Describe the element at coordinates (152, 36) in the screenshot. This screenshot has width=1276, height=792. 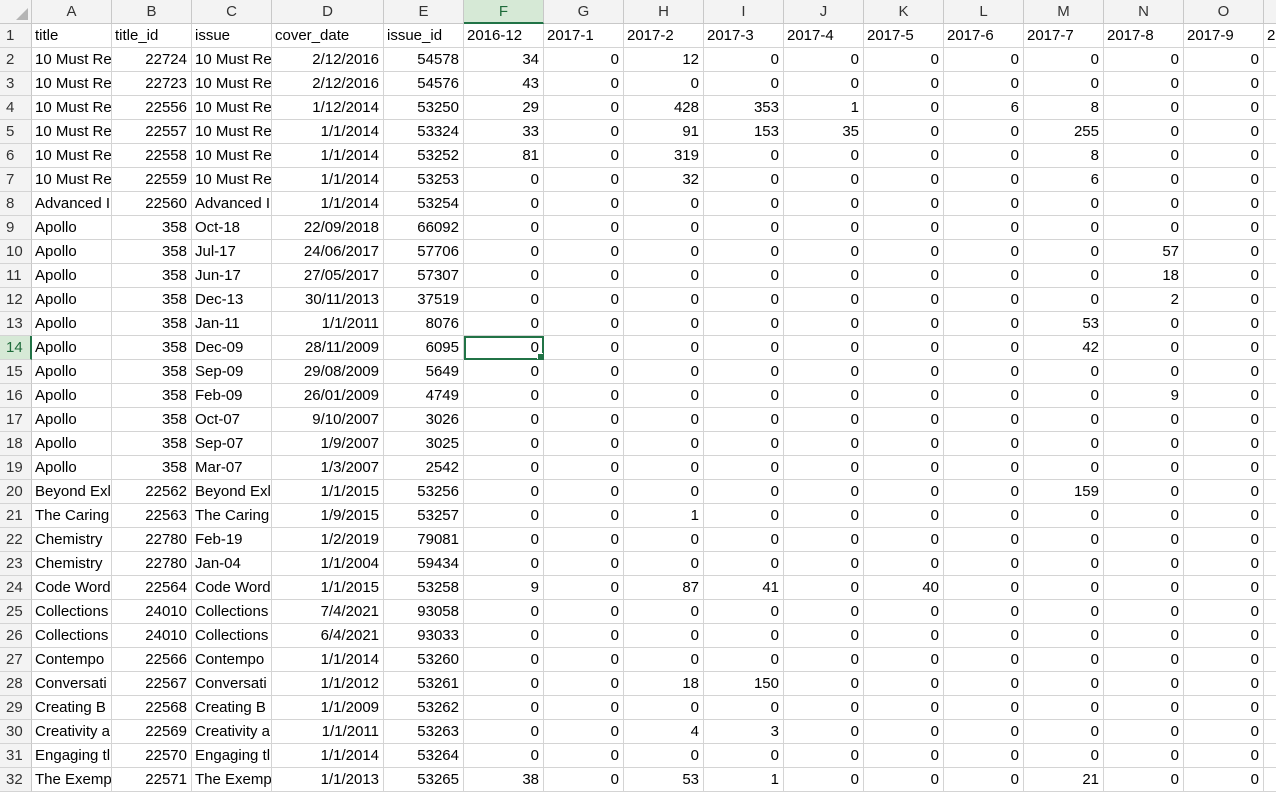
I see `cell-b1: title_id` at that location.